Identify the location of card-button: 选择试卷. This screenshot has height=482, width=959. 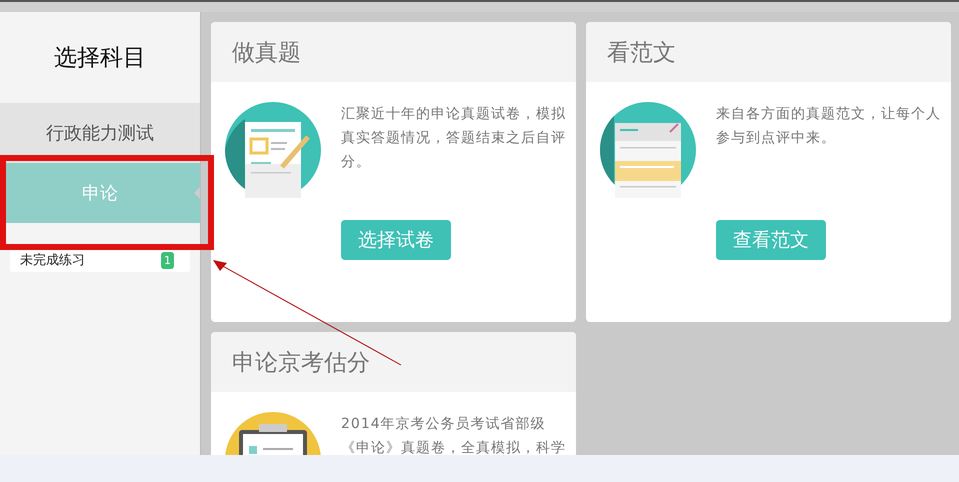
(396, 240).